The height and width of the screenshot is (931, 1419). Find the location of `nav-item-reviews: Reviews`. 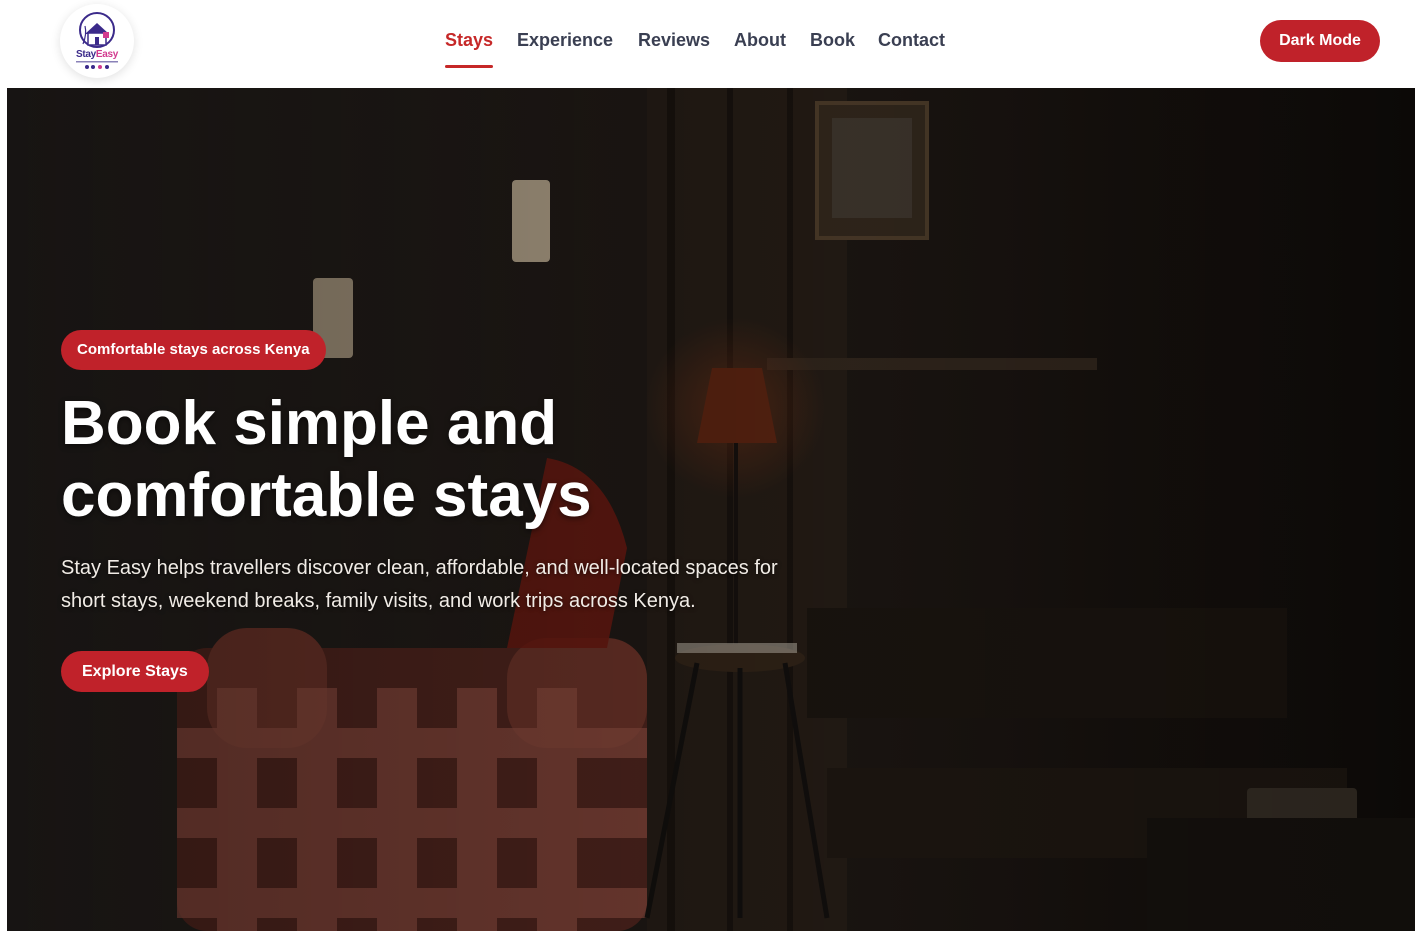

nav-item-reviews: Reviews is located at coordinates (674, 40).